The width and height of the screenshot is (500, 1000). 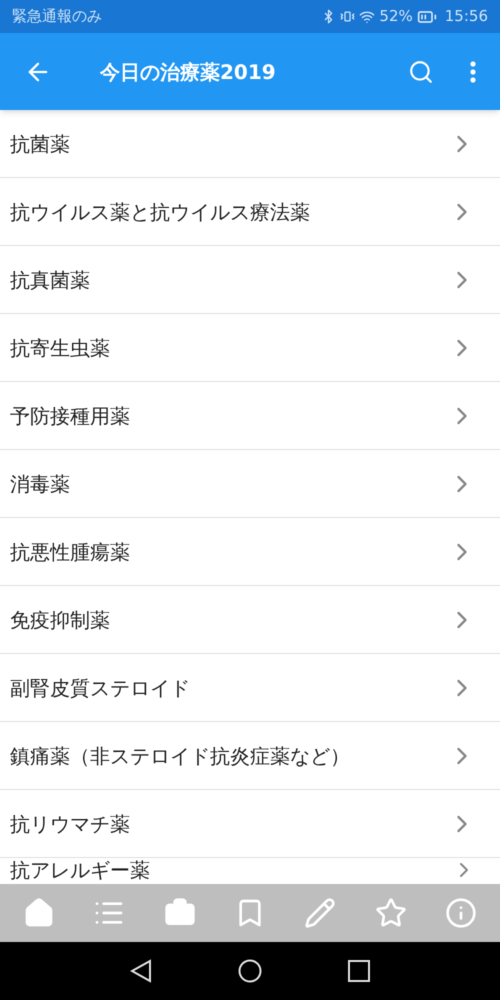 What do you see at coordinates (250, 552) in the screenshot?
I see `list-item: 抗悪性腫瘍薬` at bounding box center [250, 552].